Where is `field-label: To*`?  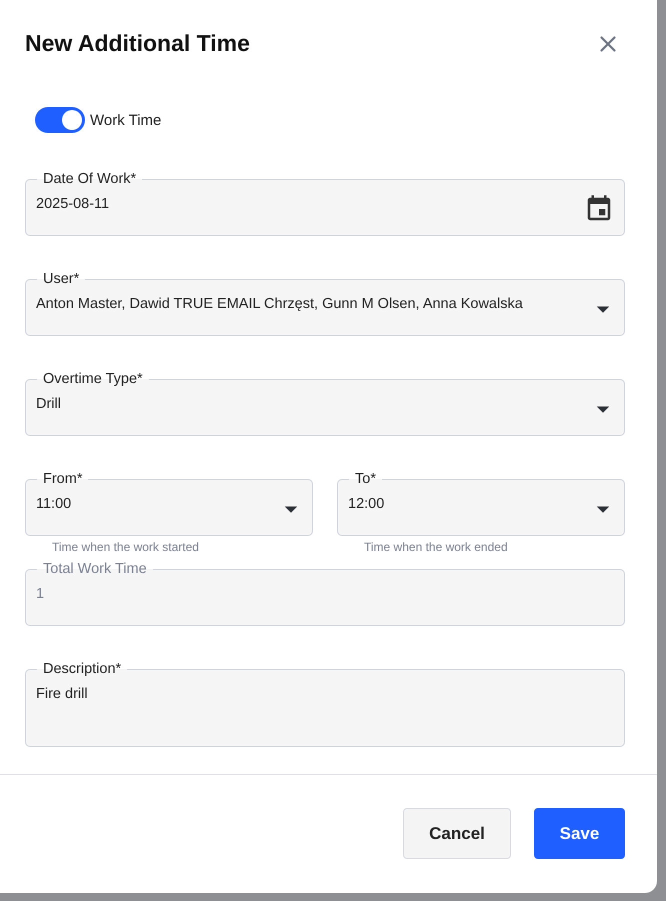 field-label: To* is located at coordinates (365, 479).